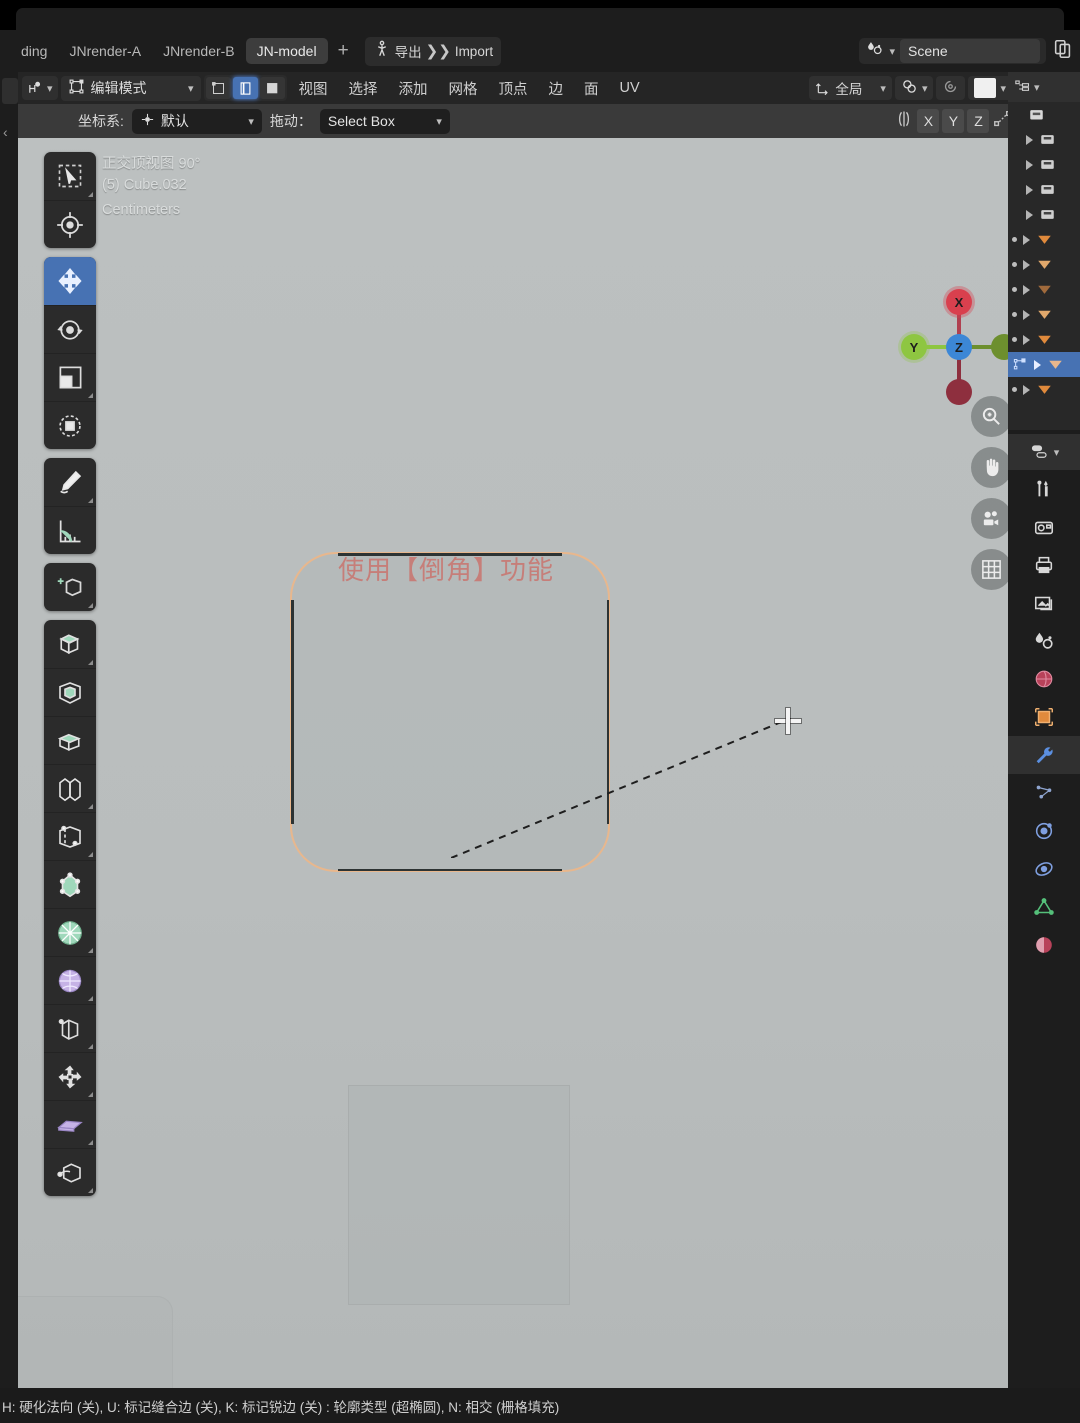 This screenshot has width=1080, height=1423. I want to click on menu-face: 面, so click(591, 88).